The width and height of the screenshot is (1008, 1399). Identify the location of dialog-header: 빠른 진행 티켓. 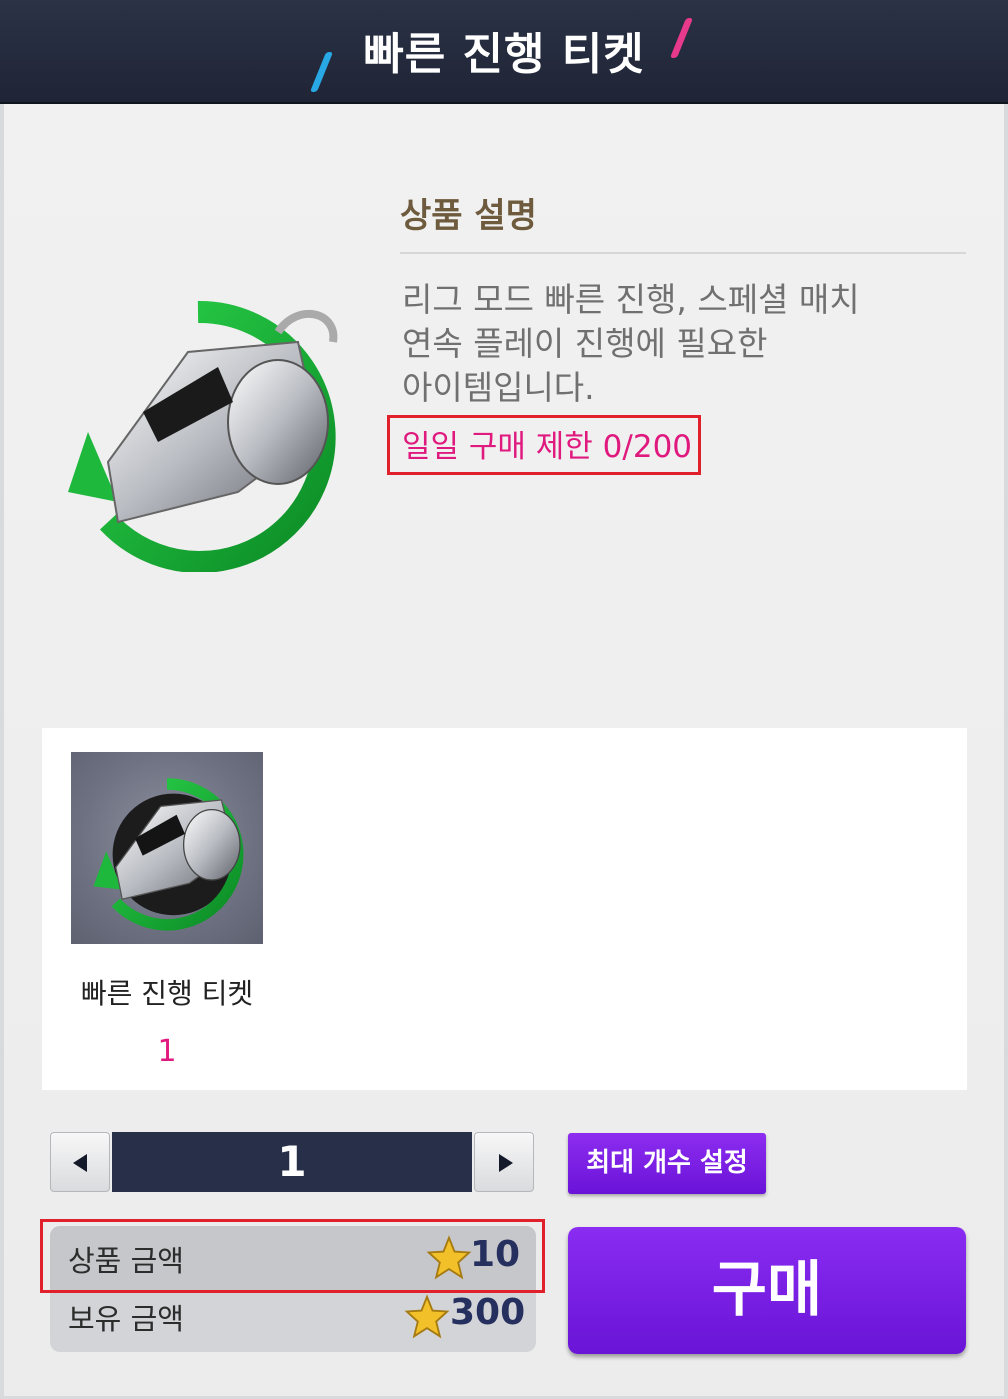
(504, 52).